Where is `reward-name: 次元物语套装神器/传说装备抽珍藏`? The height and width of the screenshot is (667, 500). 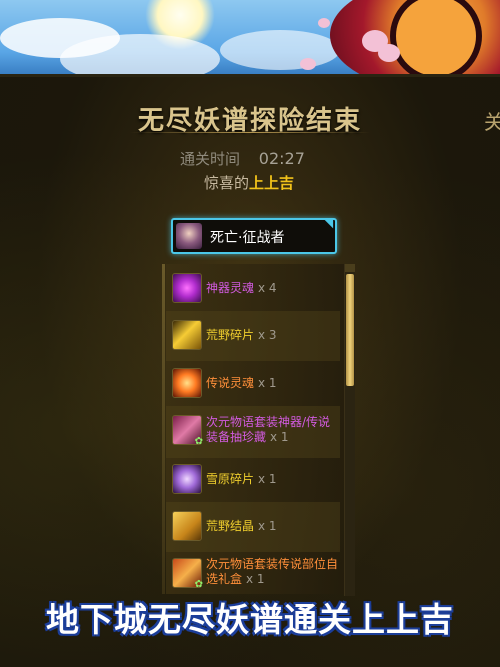
reward-name: 次元物语套装神器/传说装备抽珍藏 is located at coordinates (268, 429).